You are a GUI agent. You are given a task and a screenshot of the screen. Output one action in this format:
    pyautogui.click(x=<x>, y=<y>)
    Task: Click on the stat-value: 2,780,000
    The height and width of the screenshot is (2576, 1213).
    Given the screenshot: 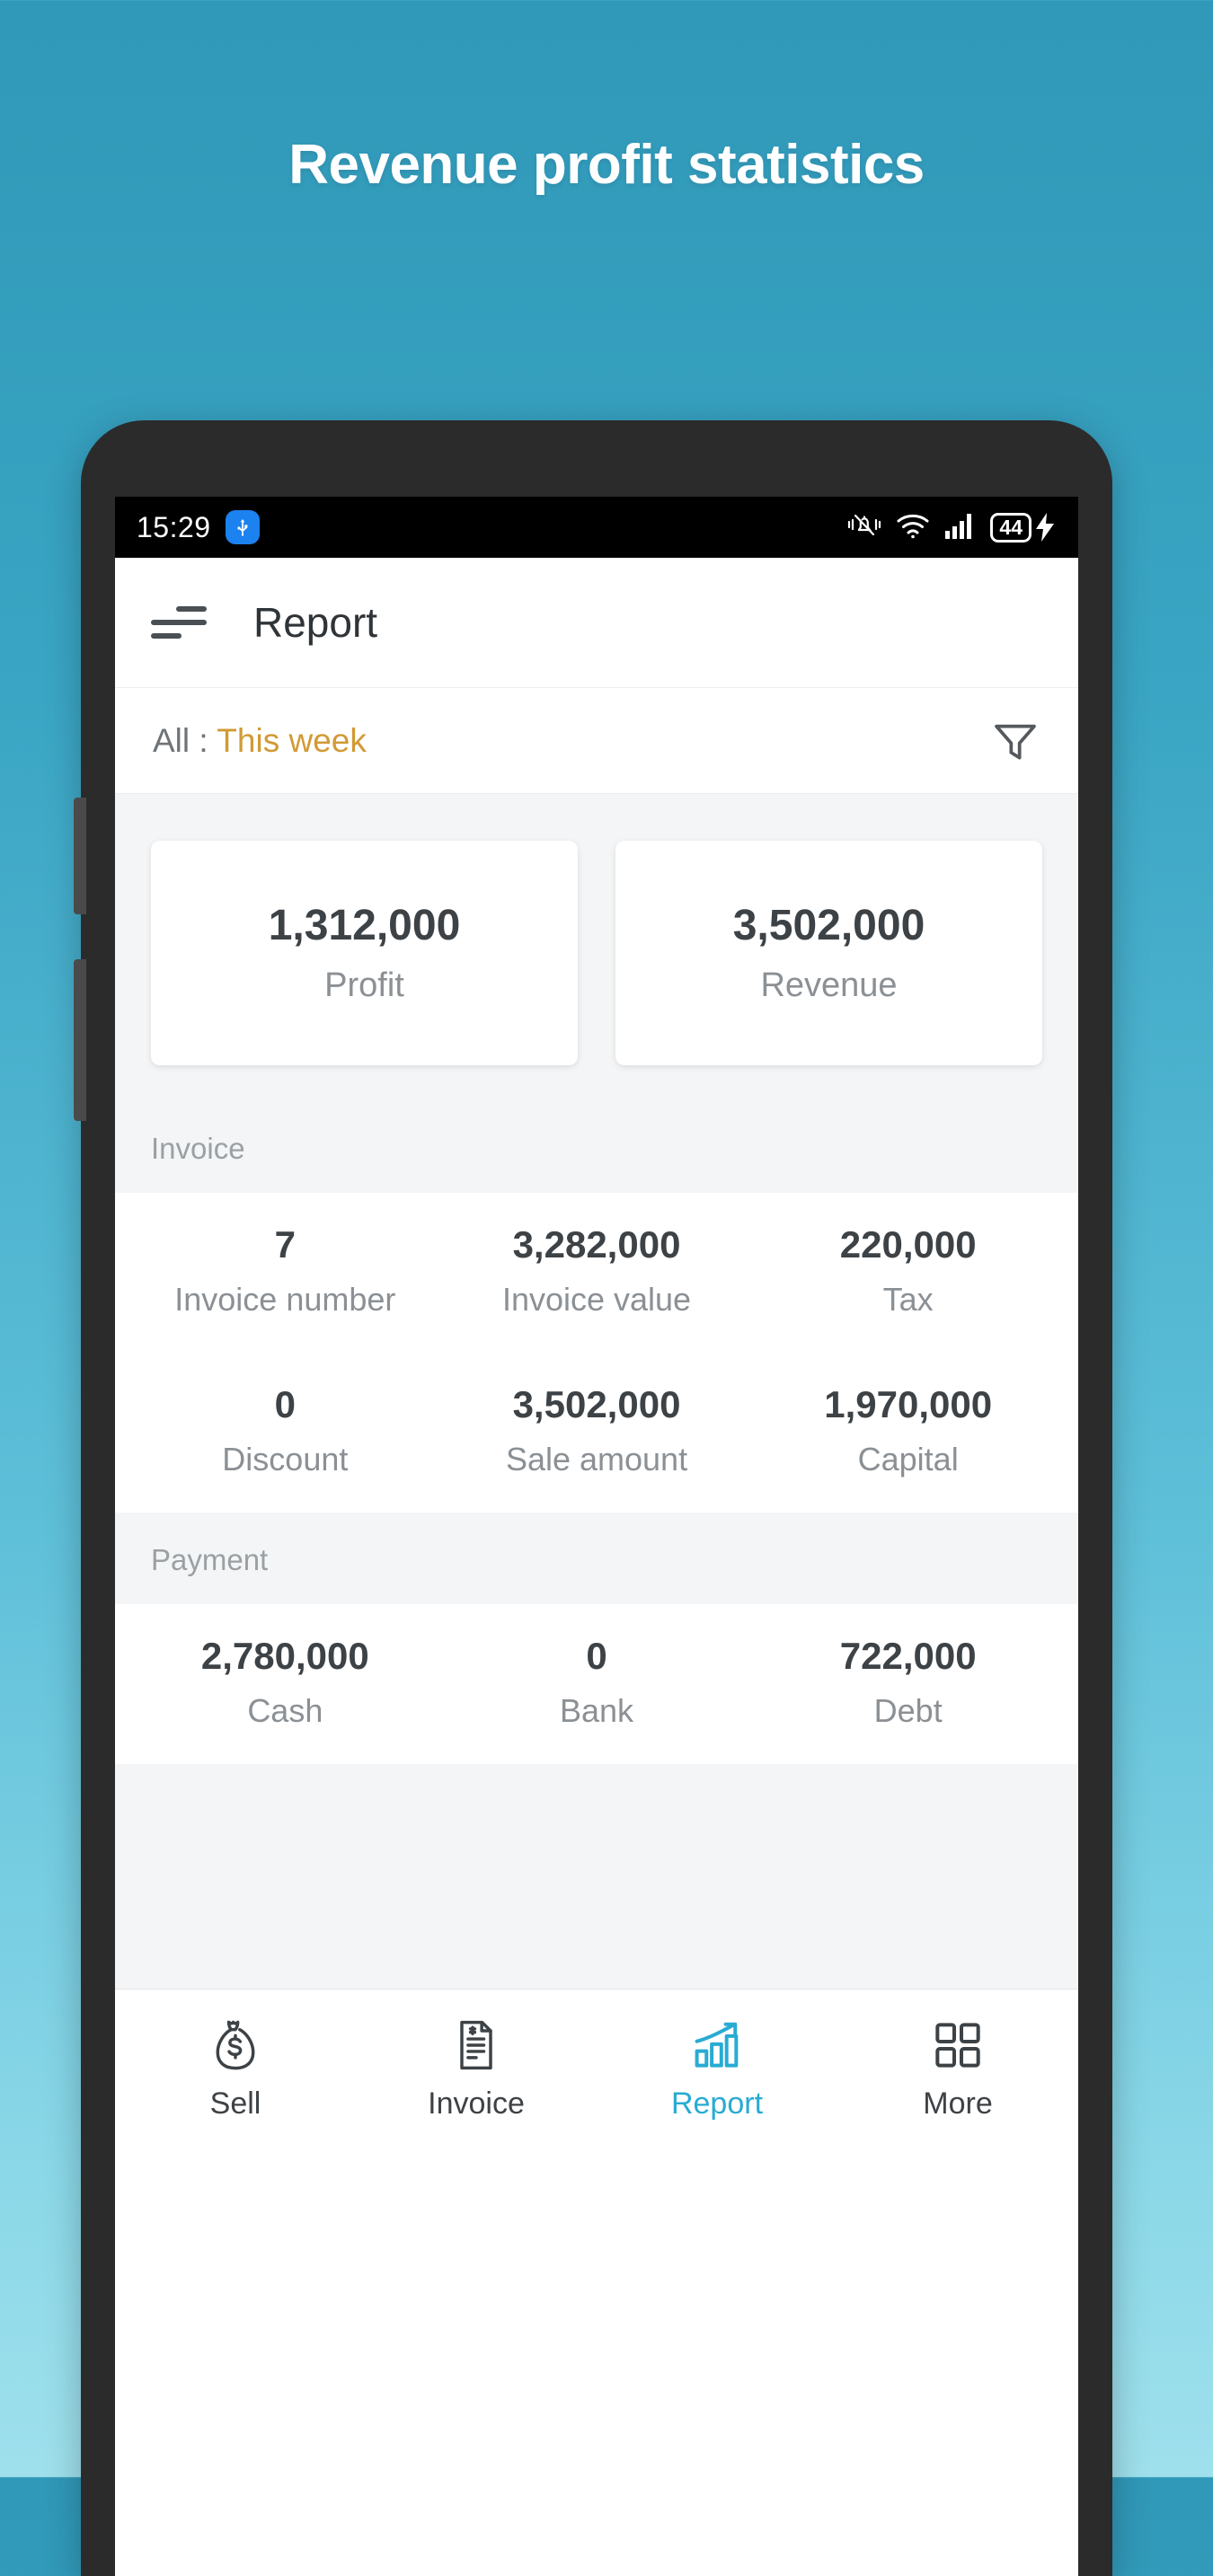 What is the action you would take?
    pyautogui.click(x=284, y=1656)
    